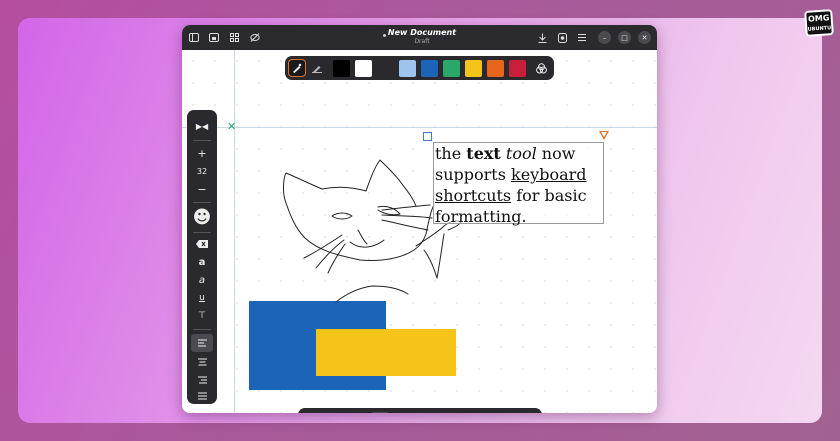 The image size is (840, 441). I want to click on emoji-picker-icon: ☻, so click(202, 217).